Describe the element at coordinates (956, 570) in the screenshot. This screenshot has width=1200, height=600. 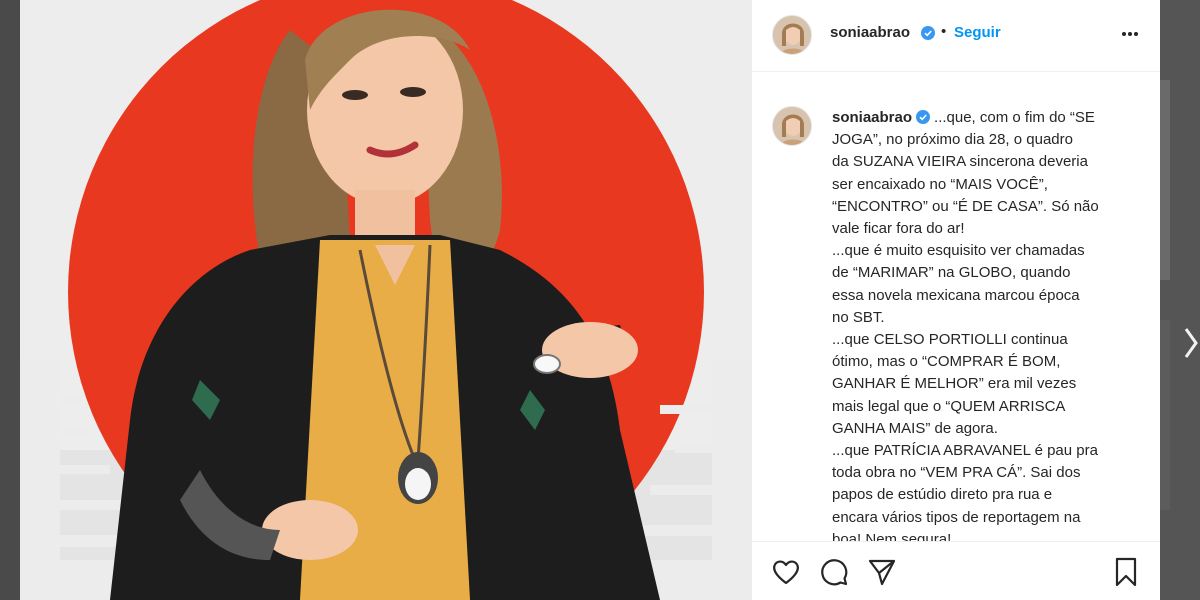
I see `action-bar` at that location.